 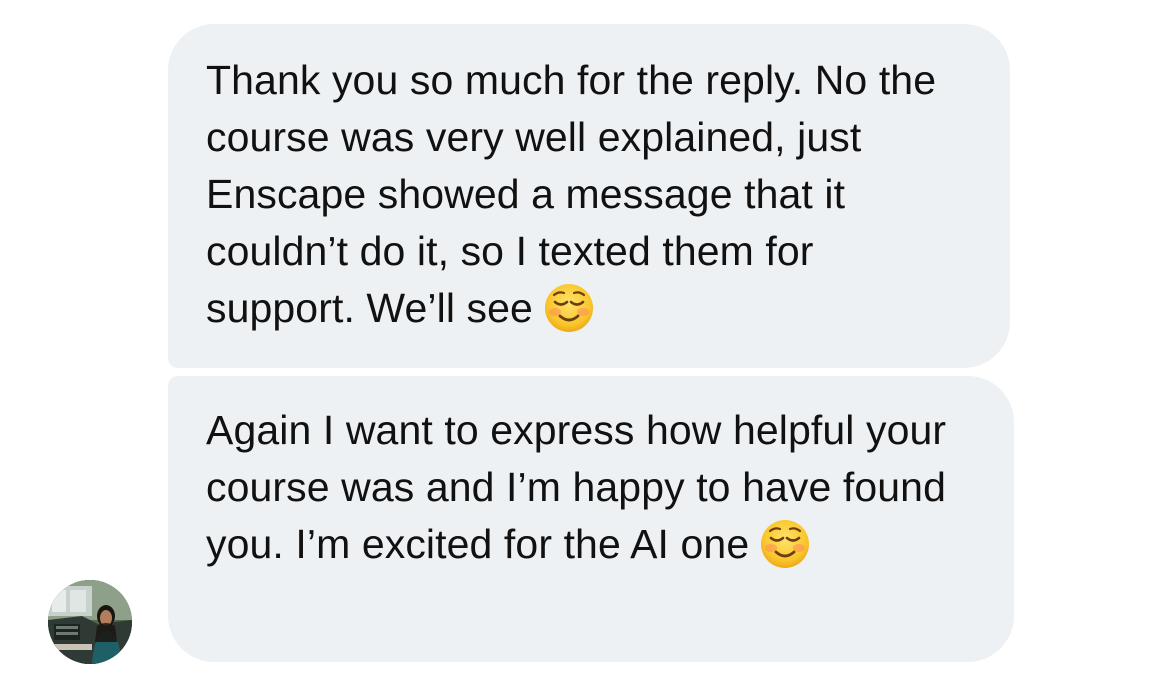 I want to click on avatar, so click(x=90, y=622).